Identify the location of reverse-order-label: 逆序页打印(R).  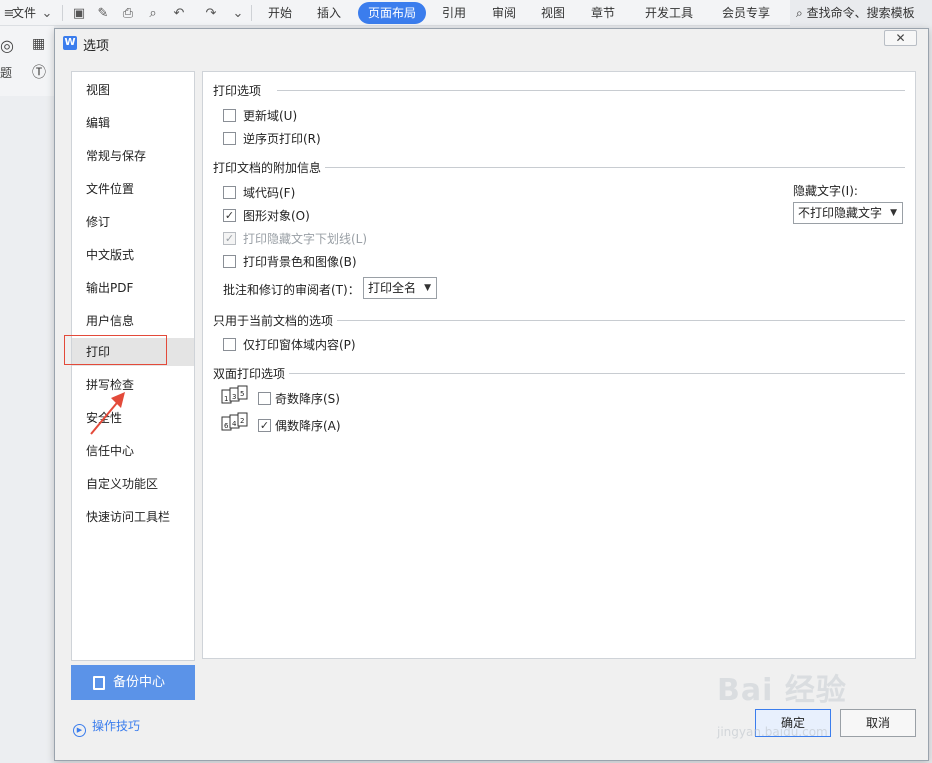
(282, 139).